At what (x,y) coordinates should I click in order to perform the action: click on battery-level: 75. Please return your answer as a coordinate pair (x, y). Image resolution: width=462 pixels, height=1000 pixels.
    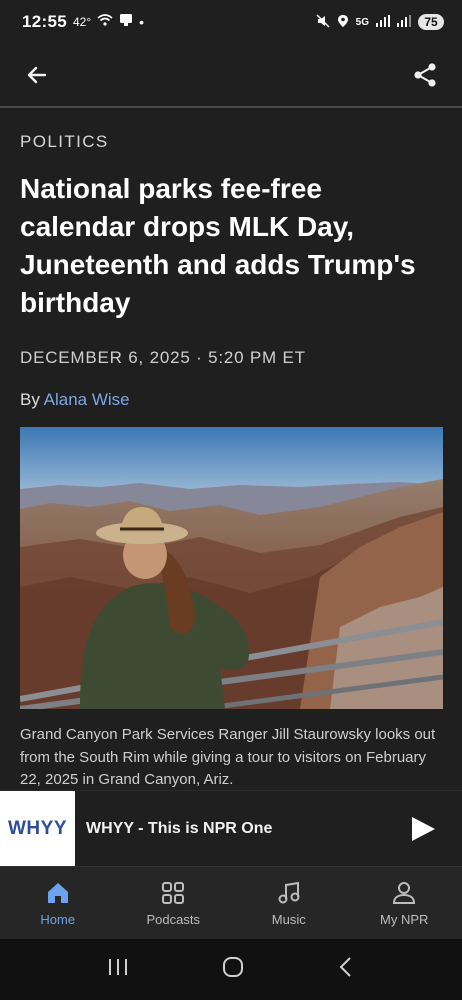
    Looking at the image, I should click on (431, 22).